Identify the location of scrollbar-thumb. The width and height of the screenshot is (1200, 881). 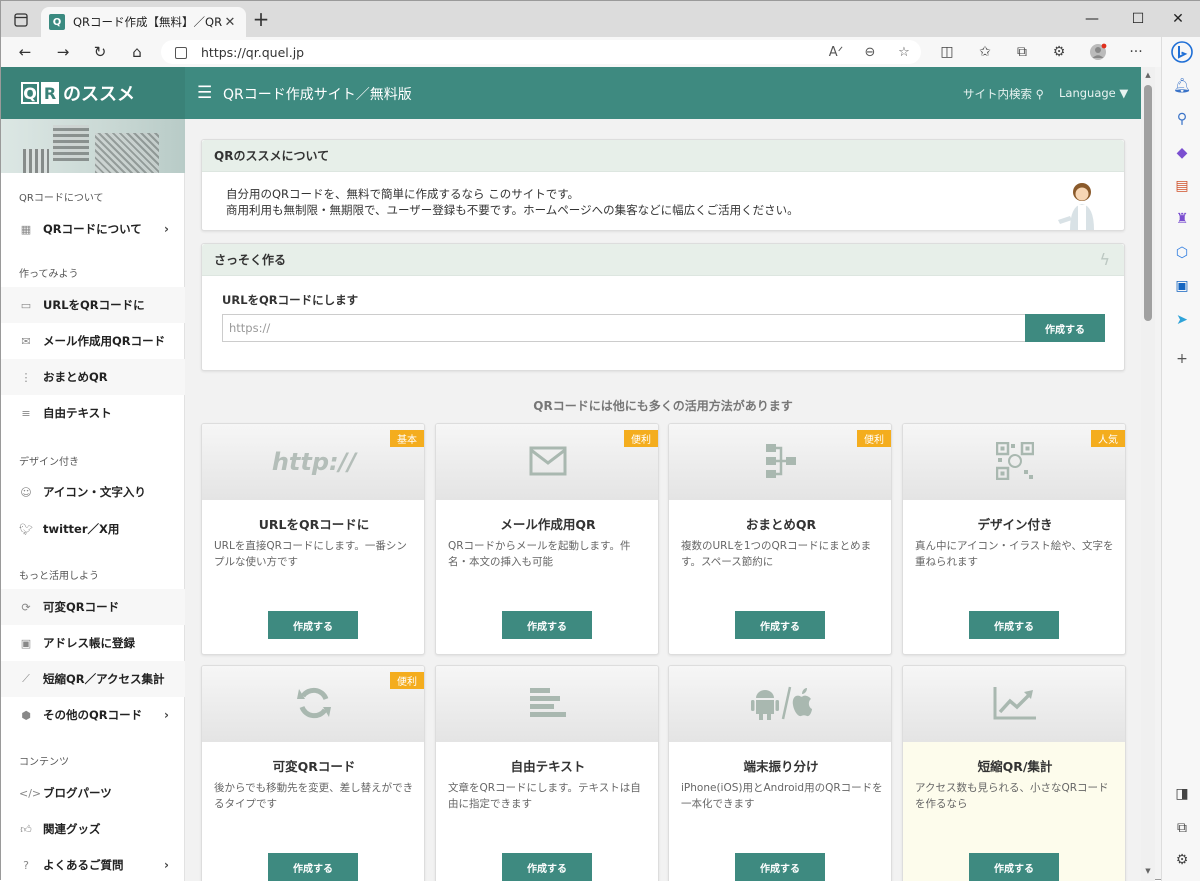
(1148, 203).